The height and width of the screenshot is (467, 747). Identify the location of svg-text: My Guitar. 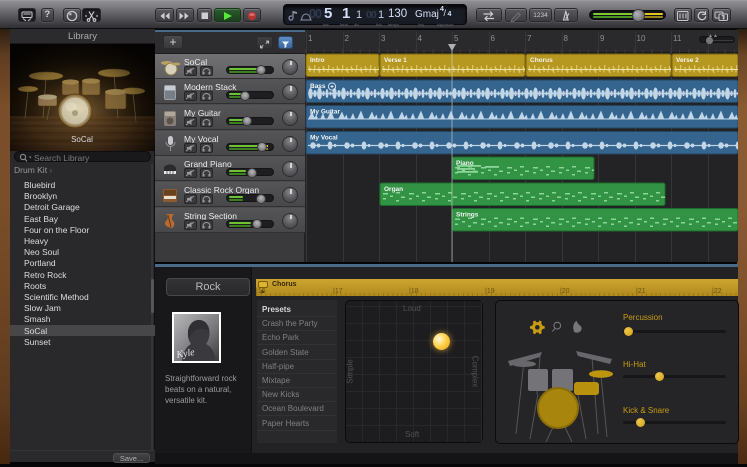
(325, 112).